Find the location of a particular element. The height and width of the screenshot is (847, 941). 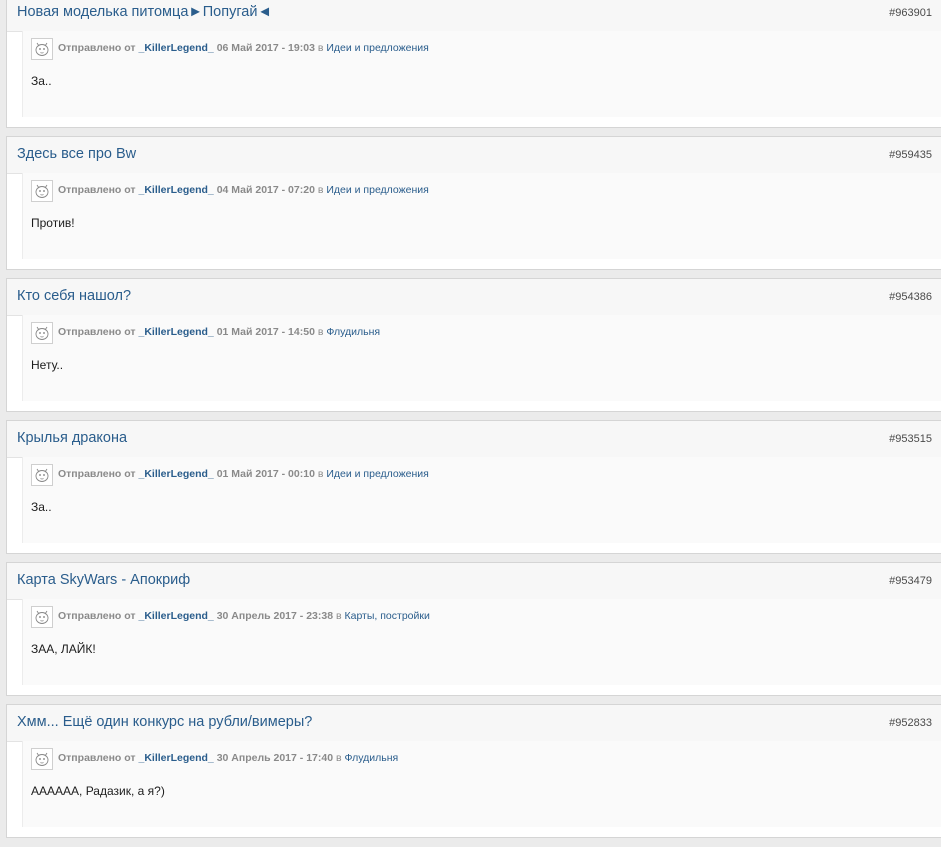

post-id-link: #963901 is located at coordinates (910, 13).